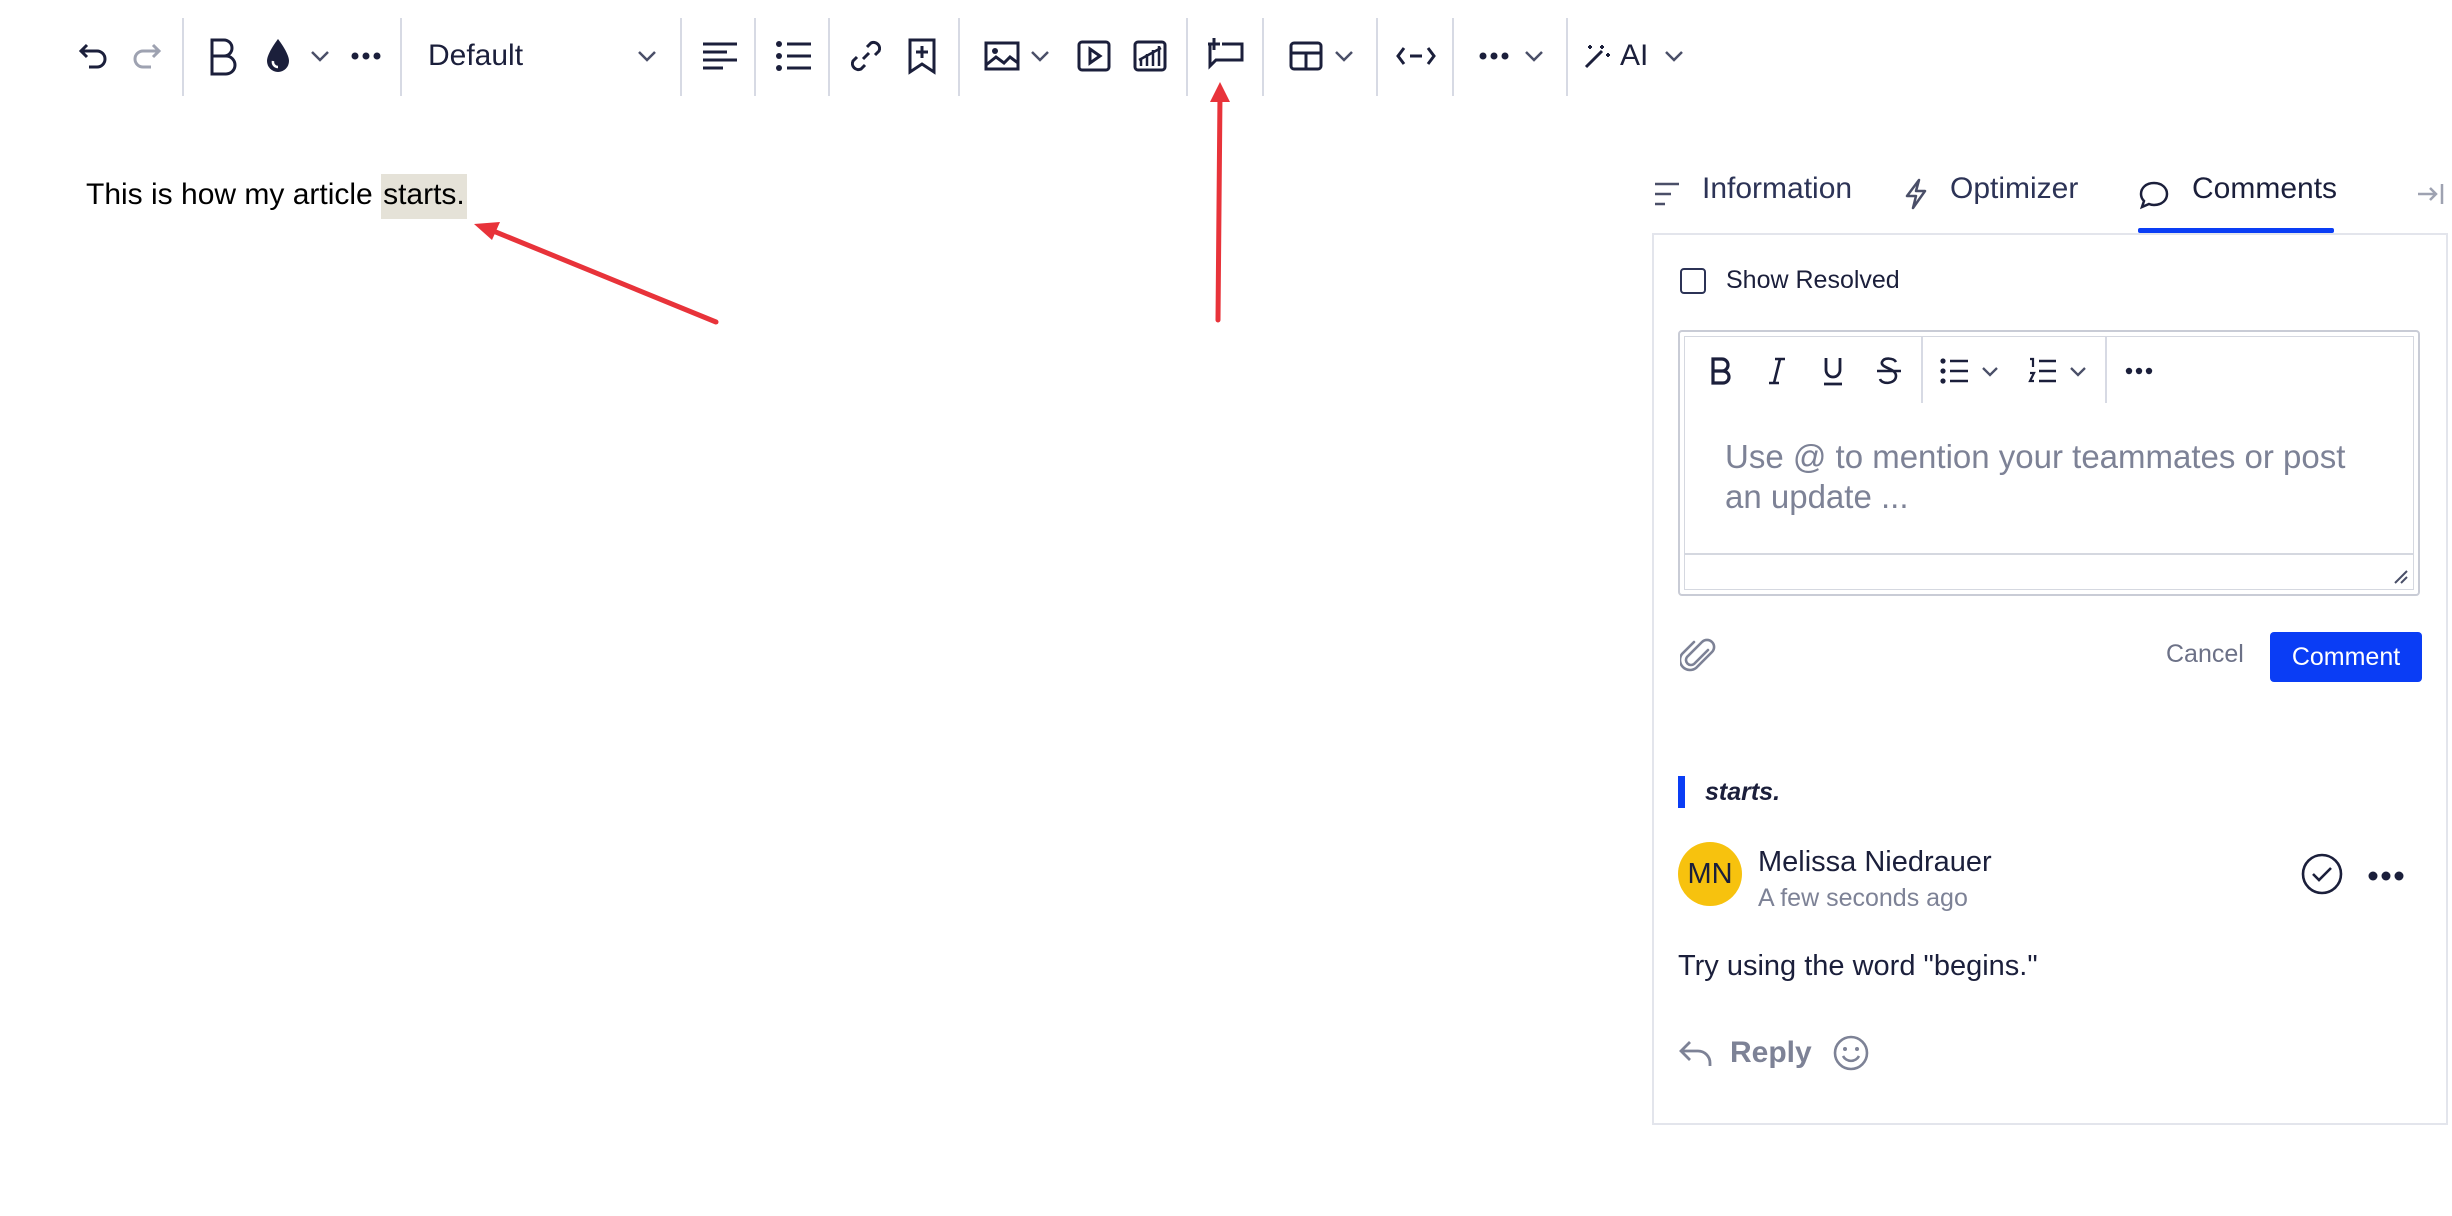 This screenshot has height=1216, width=2452. Describe the element at coordinates (720, 56) in the screenshot. I see `align-left-icon` at that location.